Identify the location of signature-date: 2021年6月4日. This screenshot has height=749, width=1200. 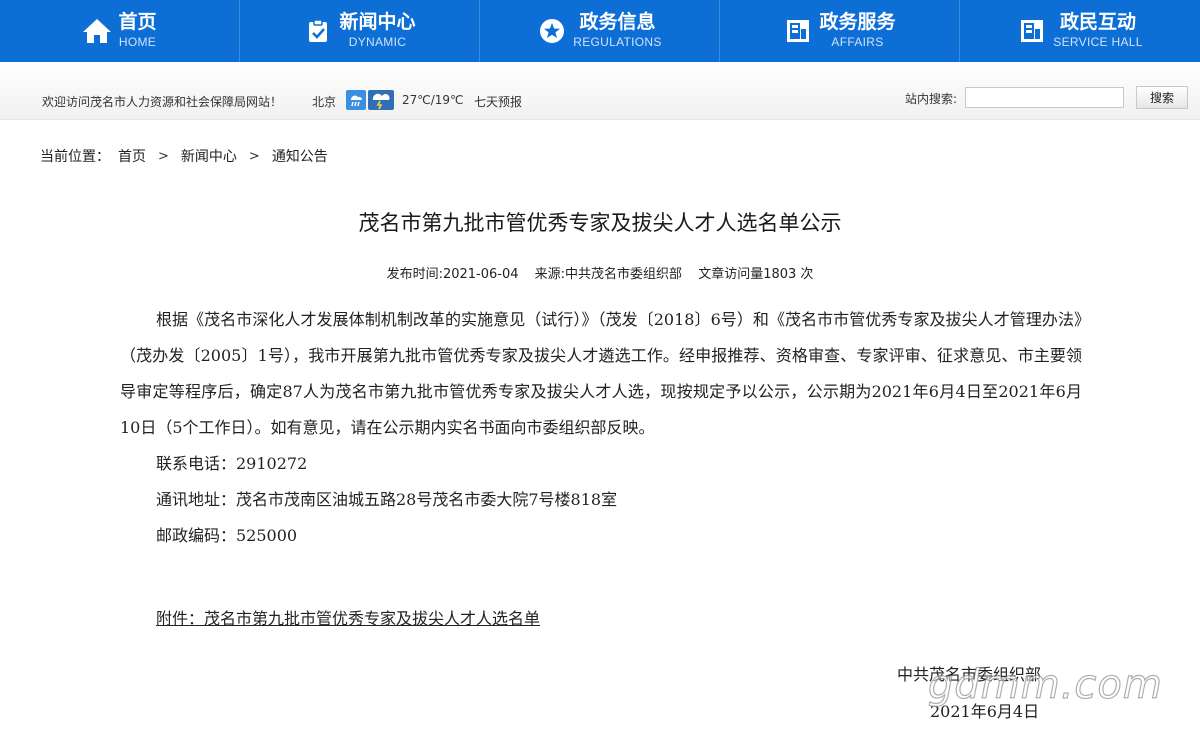
(985, 711).